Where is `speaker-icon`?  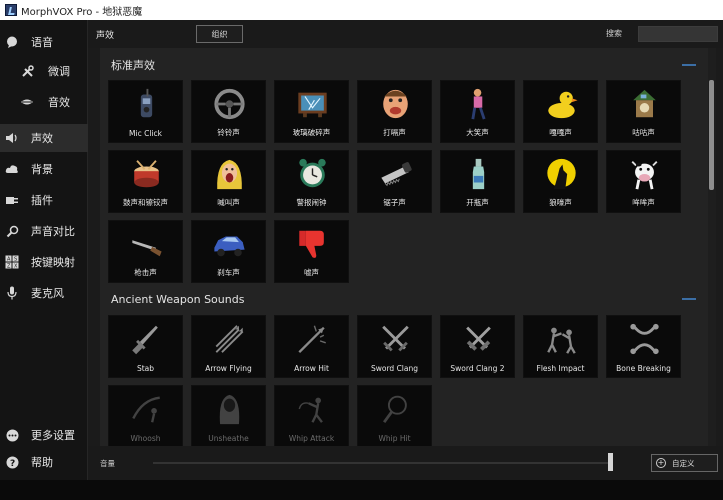 speaker-icon is located at coordinates (12, 138).